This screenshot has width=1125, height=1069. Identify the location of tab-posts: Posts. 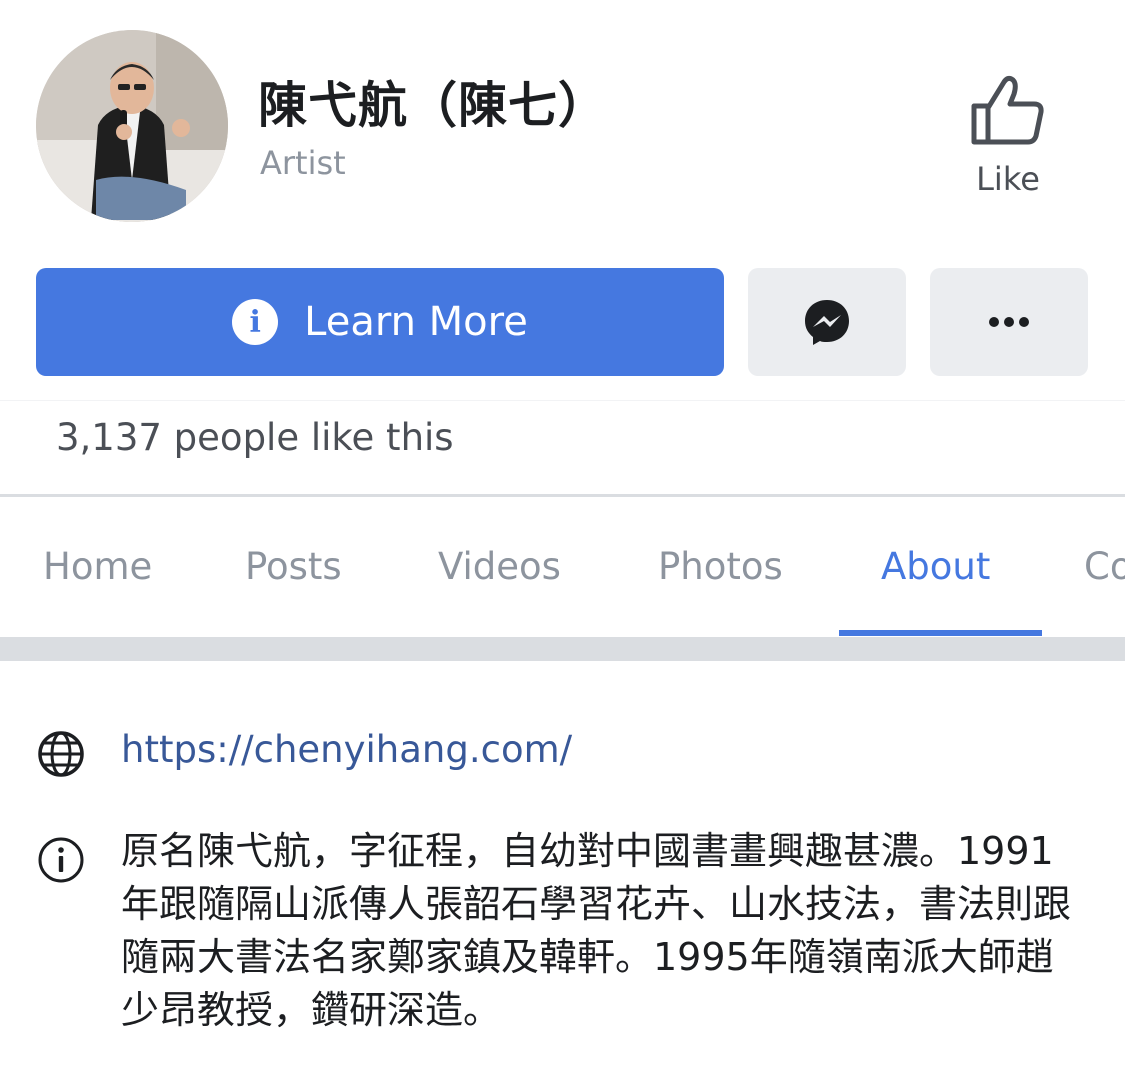
(293, 566).